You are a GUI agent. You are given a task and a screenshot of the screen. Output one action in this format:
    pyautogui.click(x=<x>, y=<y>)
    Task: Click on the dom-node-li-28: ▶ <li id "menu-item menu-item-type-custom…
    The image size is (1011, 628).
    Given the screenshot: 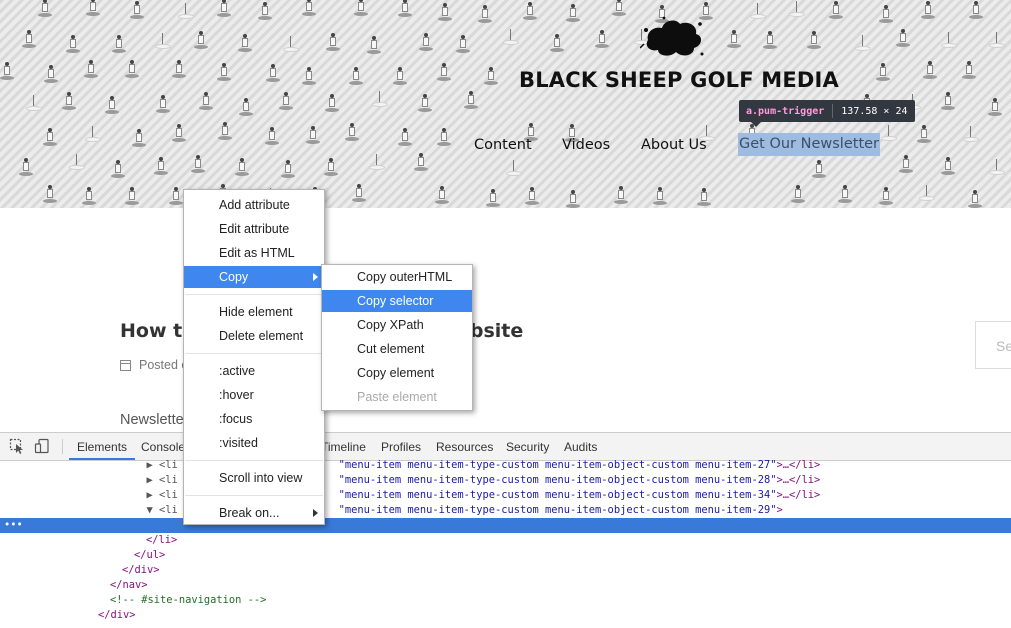 What is the action you would take?
    pyautogui.click(x=505, y=480)
    